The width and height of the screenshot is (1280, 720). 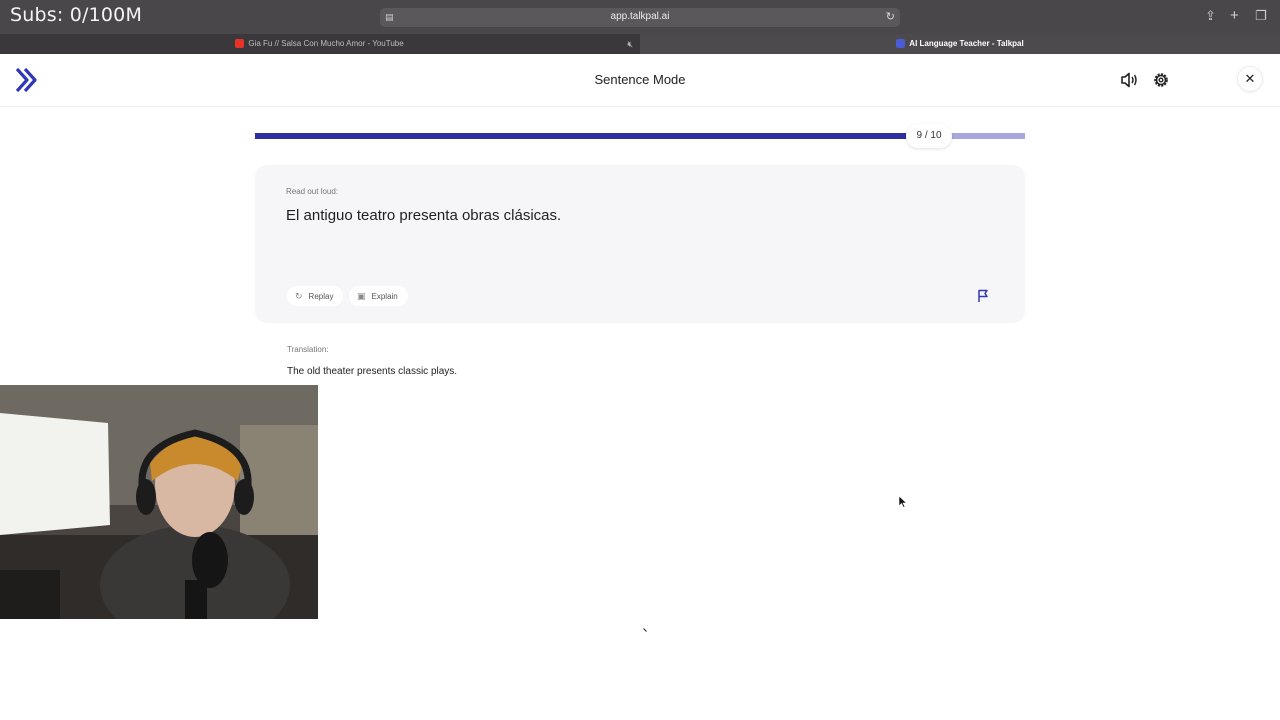 I want to click on tab-talkpal: AI Language Teacher - Talkpal, so click(x=960, y=44).